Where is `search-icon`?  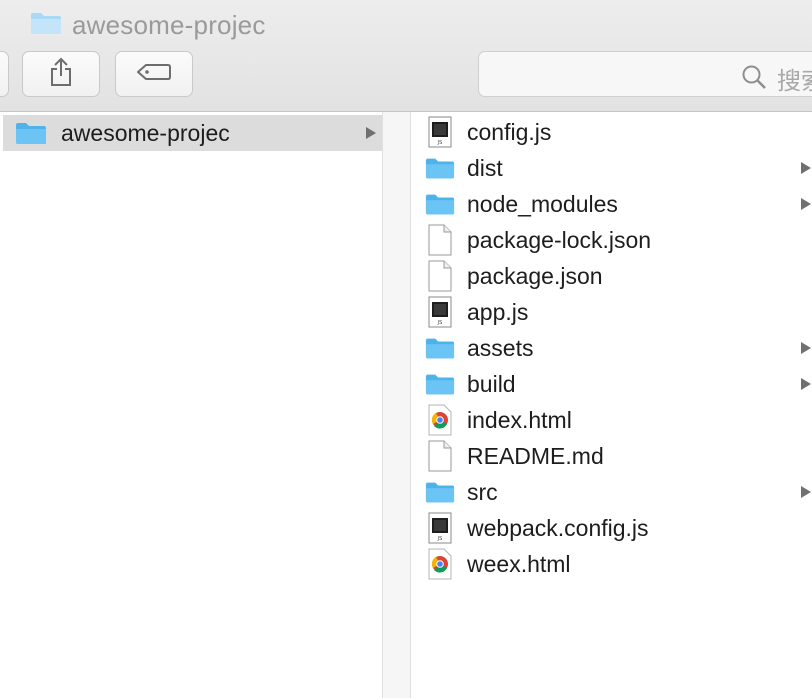 search-icon is located at coordinates (754, 79).